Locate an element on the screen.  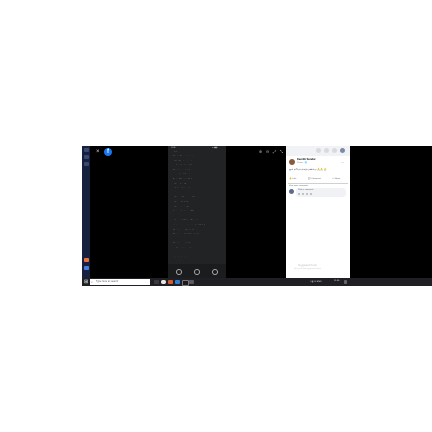
share-button: ↪ Share is located at coordinates (336, 178).